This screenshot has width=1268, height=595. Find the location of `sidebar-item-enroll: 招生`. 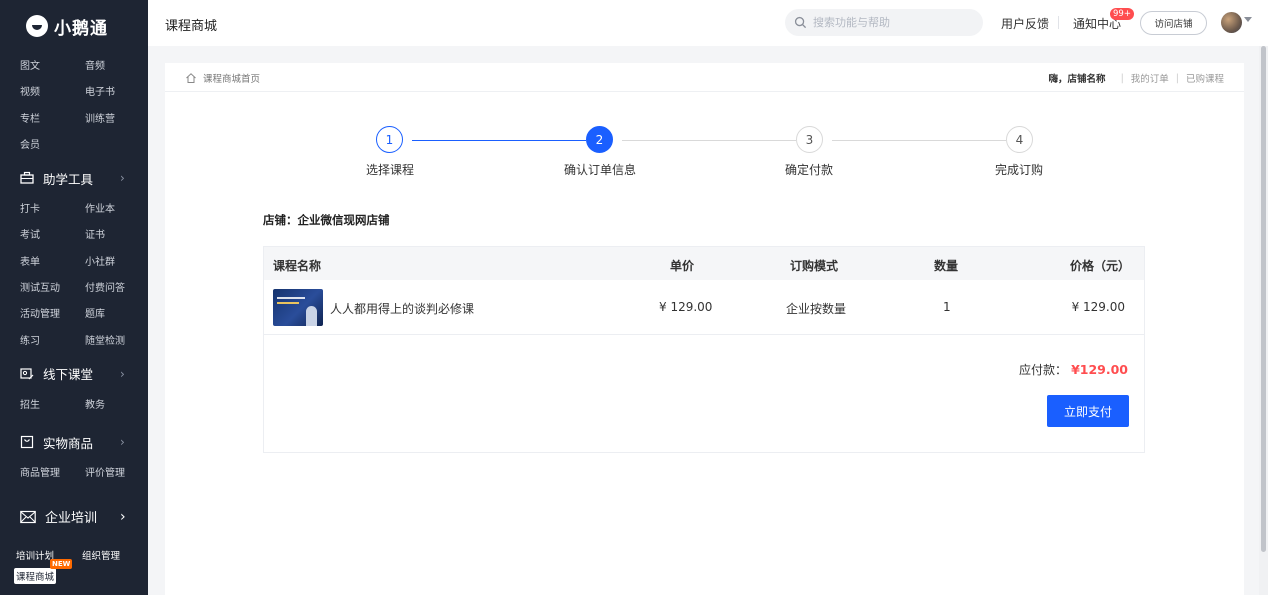

sidebar-item-enroll: 招生 is located at coordinates (52, 406).